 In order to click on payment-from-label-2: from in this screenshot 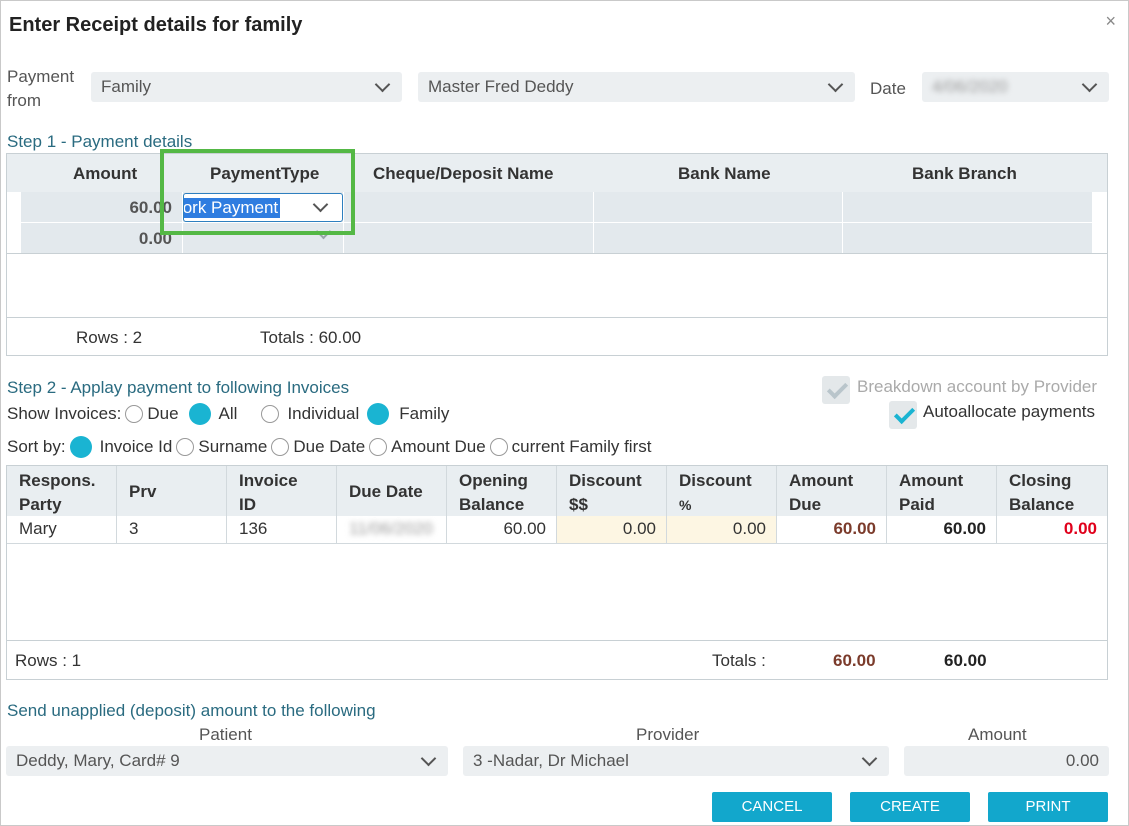, I will do `click(24, 100)`.